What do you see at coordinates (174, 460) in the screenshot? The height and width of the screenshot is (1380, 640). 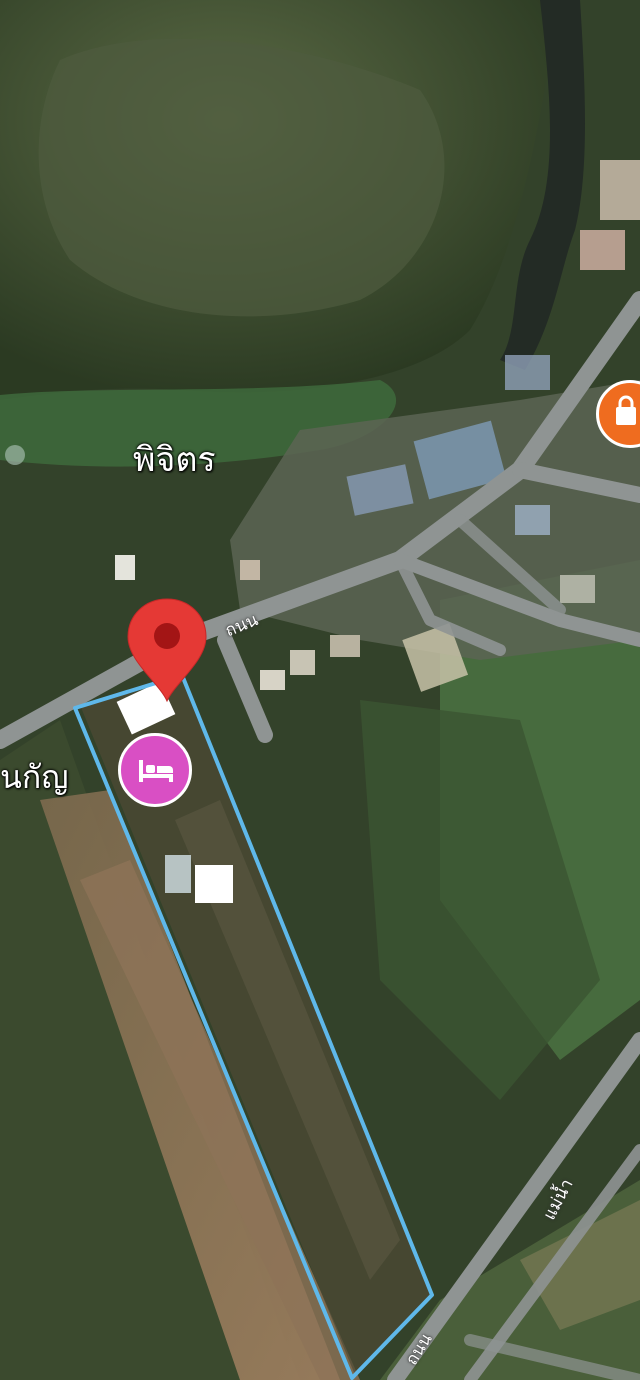 I see `area-label: พิจิตร` at bounding box center [174, 460].